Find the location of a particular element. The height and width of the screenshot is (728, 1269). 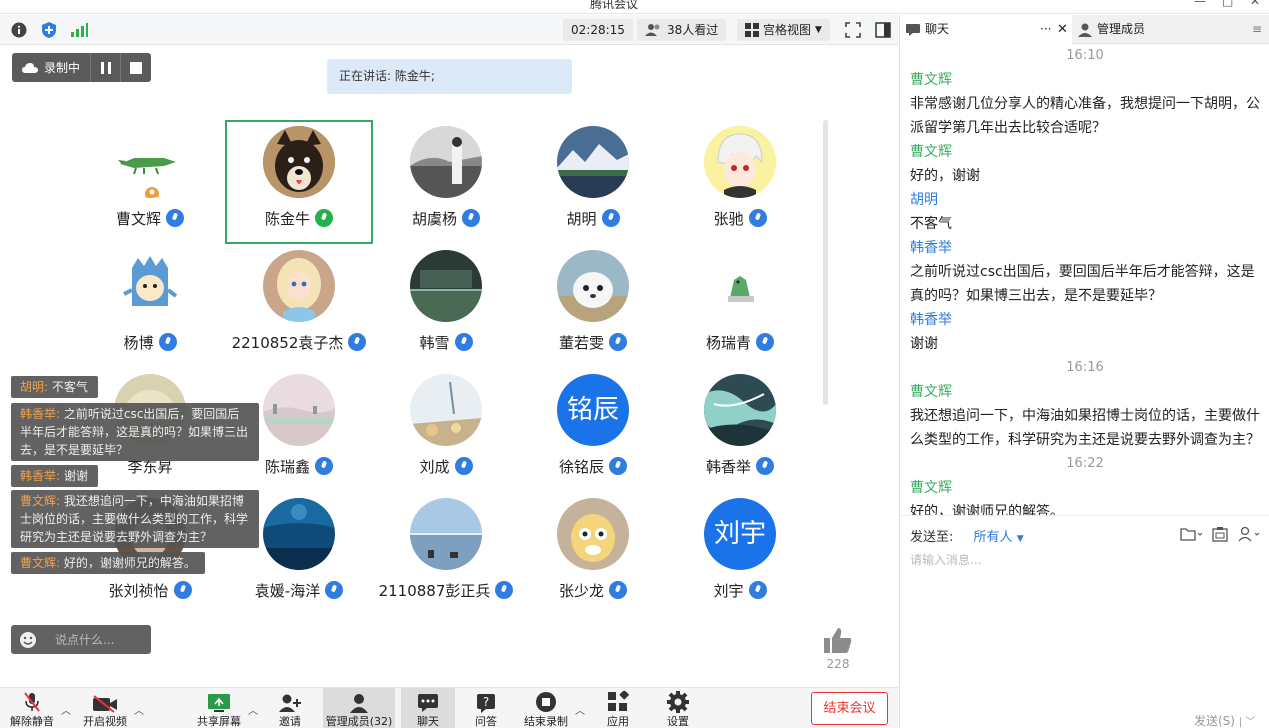

send-button: 发送(S) | ﹀ is located at coordinates (1224, 720).